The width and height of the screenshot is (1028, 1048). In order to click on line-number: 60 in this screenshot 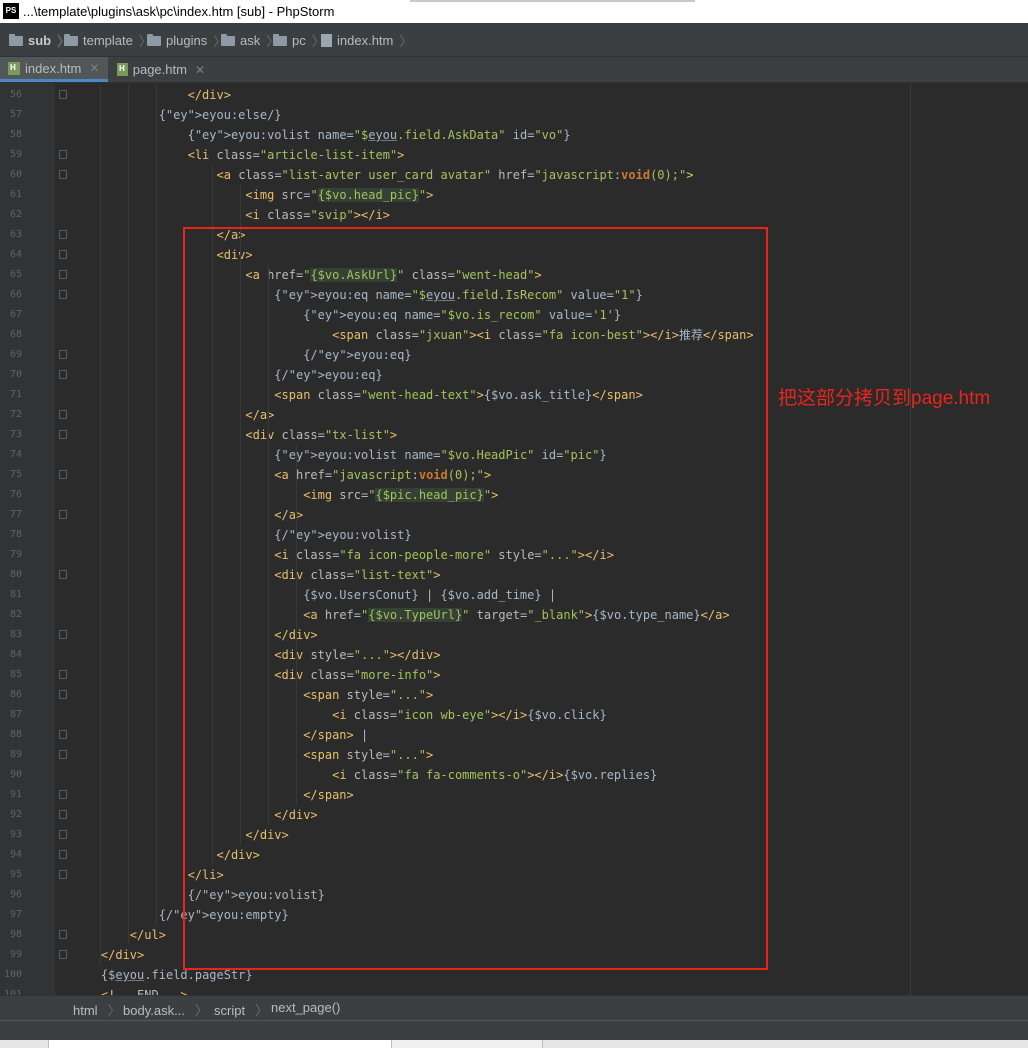, I will do `click(15, 174)`.